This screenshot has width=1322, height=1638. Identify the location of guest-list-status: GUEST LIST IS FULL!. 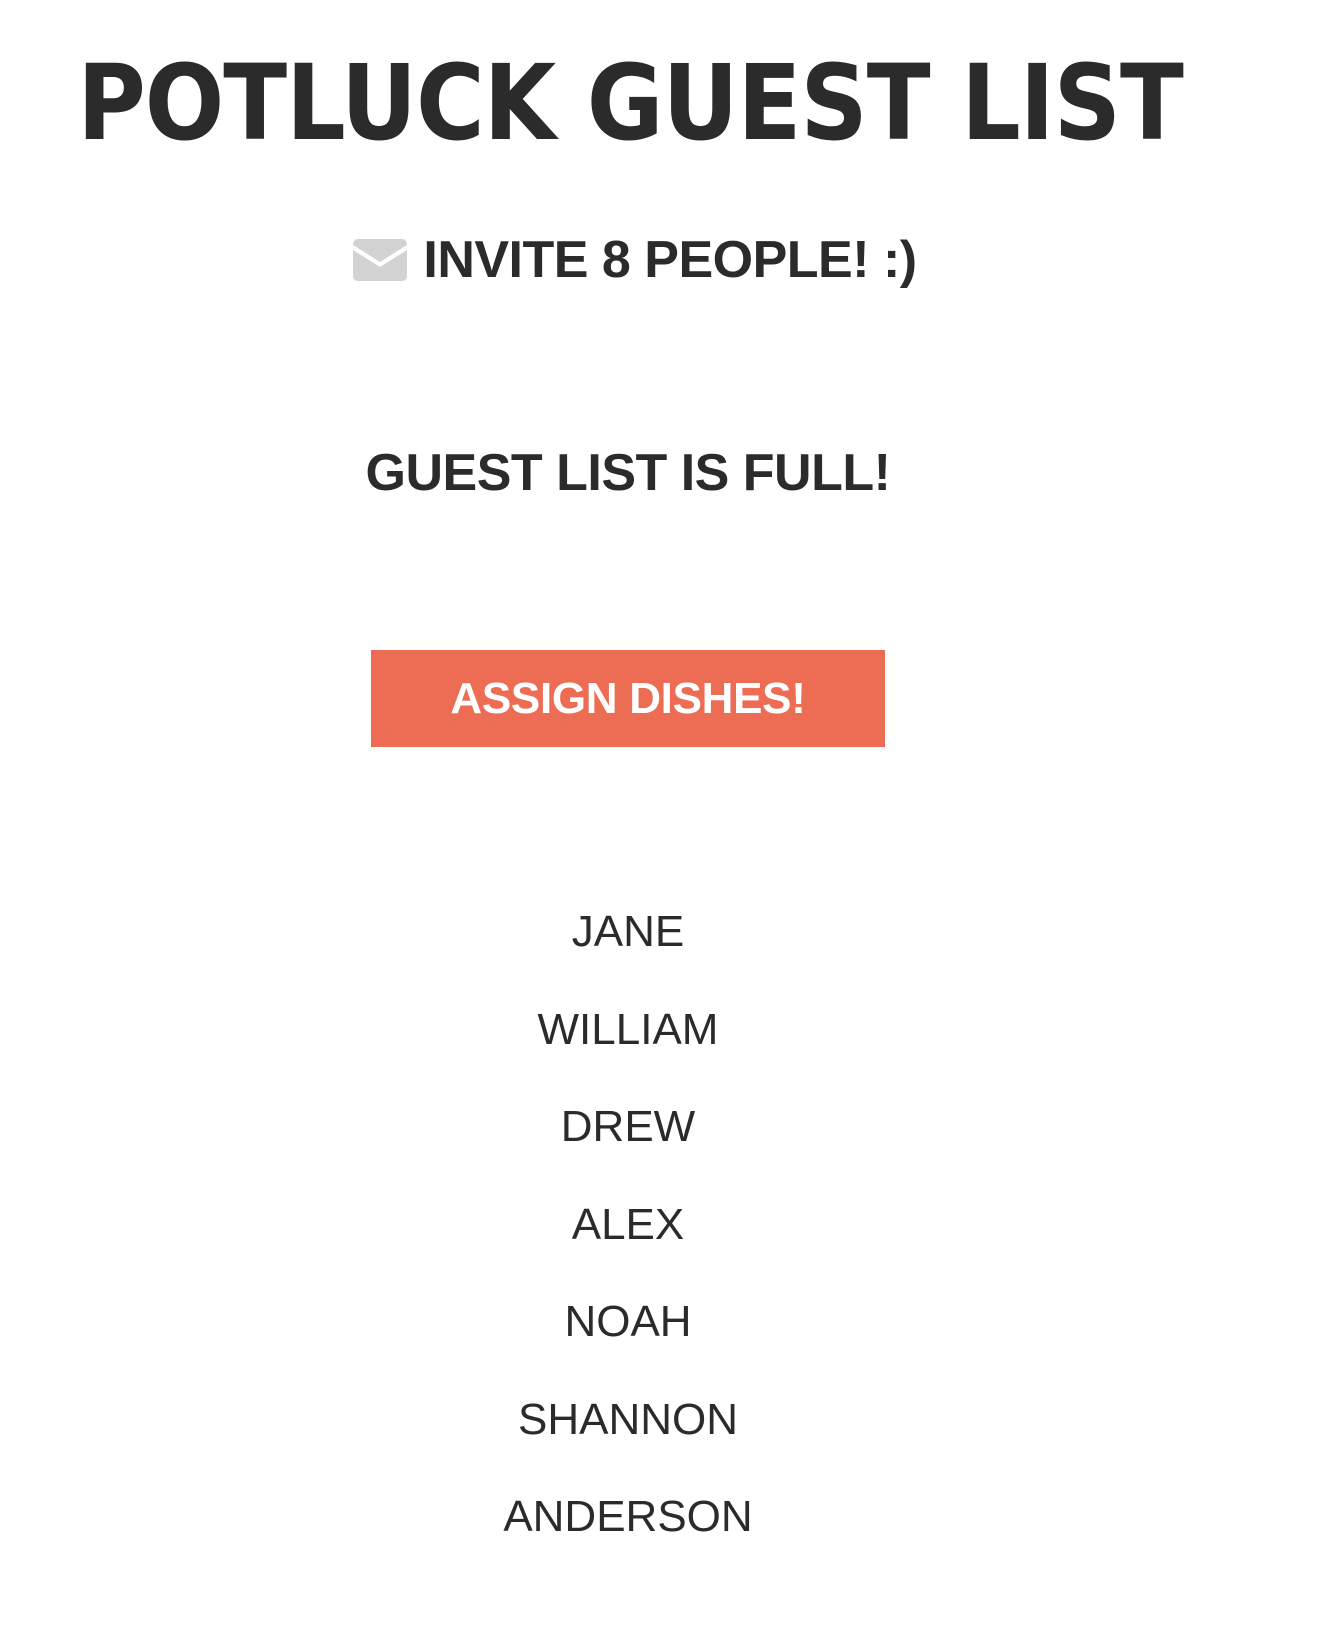
(628, 473).